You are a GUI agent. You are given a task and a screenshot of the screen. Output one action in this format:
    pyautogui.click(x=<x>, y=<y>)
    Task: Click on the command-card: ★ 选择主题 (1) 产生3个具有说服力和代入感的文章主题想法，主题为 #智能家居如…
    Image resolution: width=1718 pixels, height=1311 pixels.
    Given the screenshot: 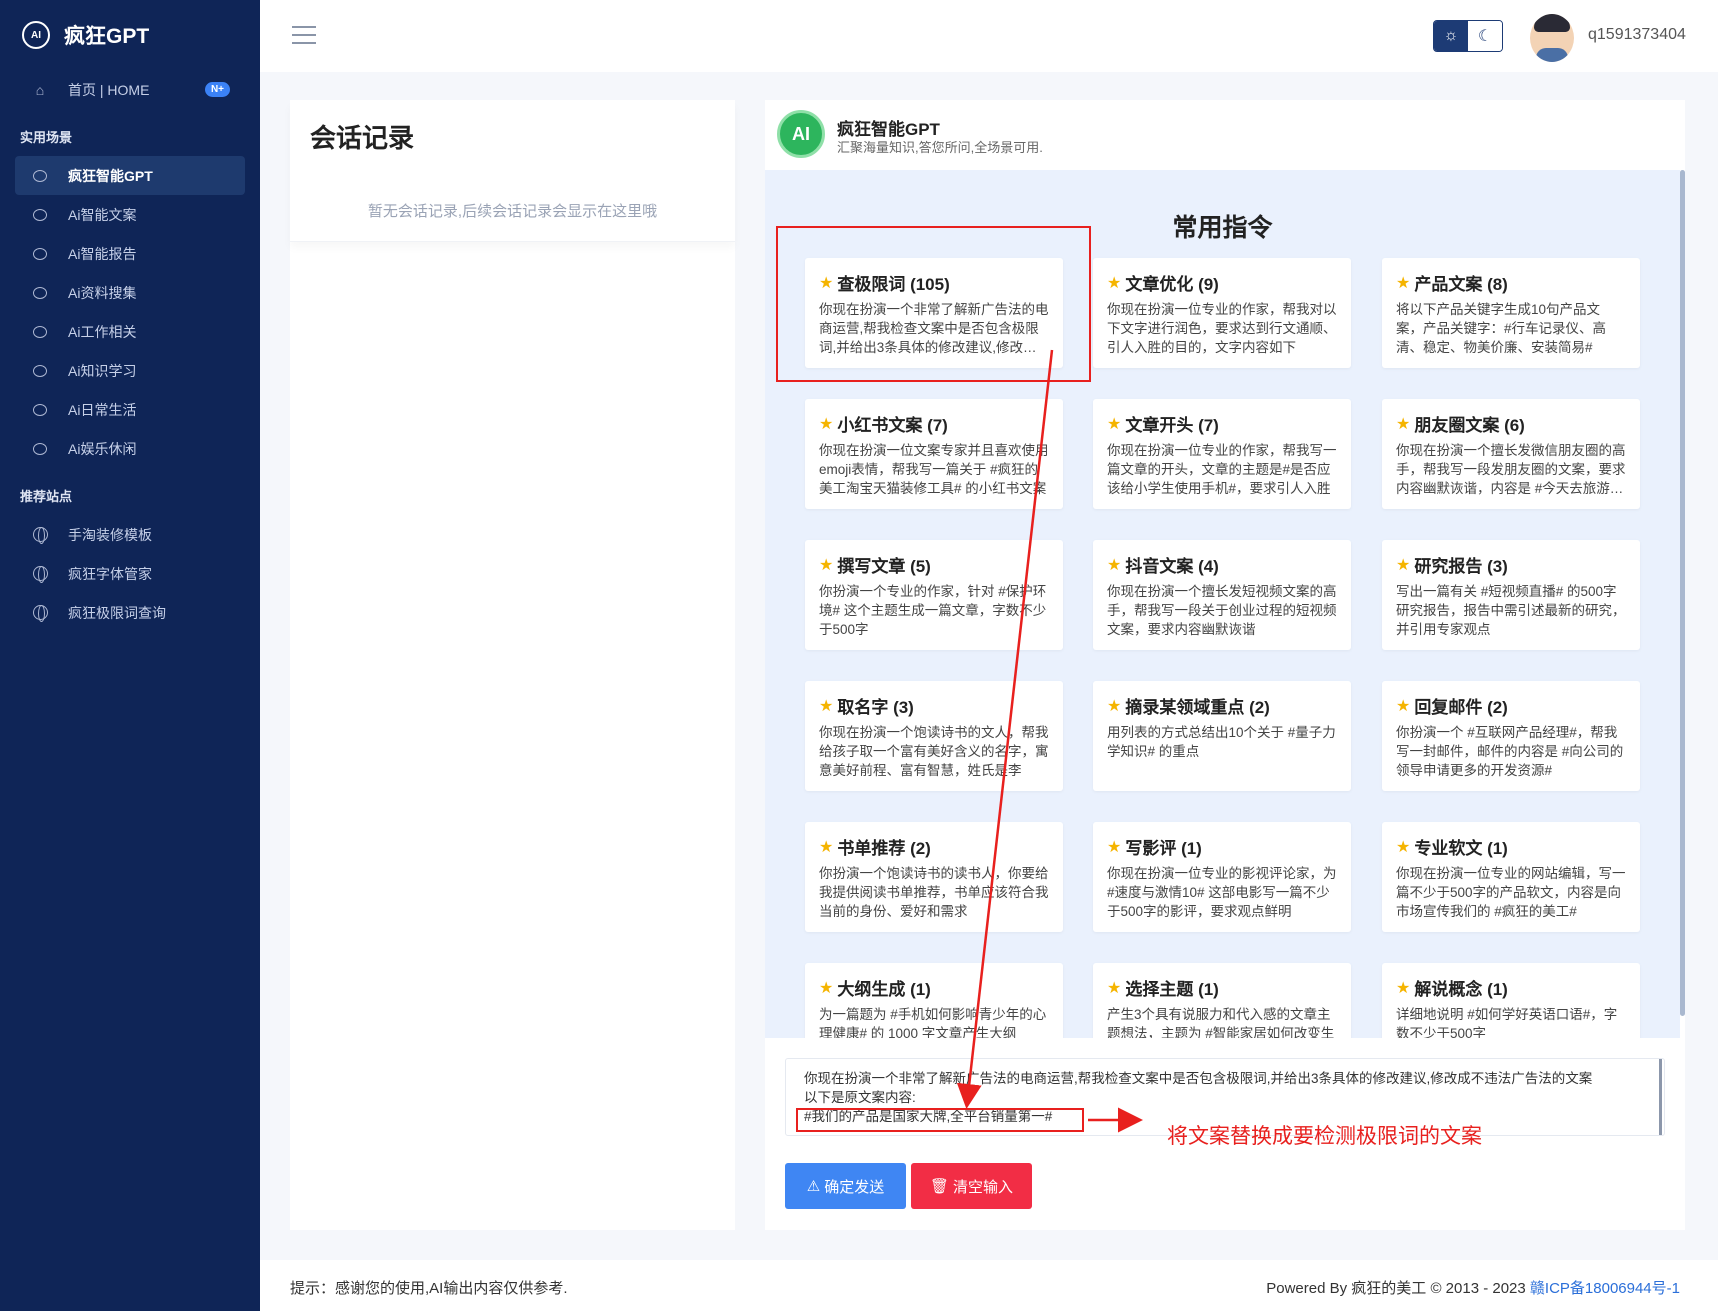 What is the action you would take?
    pyautogui.click(x=1222, y=1000)
    